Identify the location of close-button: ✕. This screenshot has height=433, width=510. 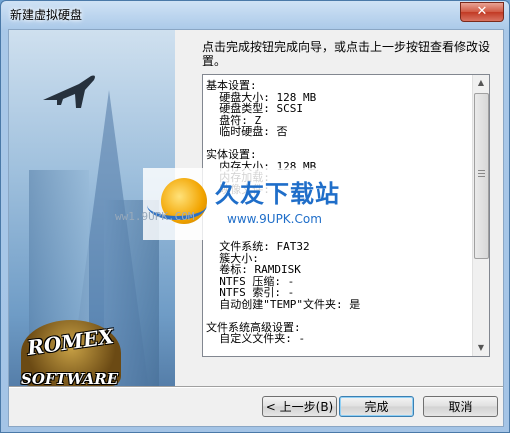
(482, 12).